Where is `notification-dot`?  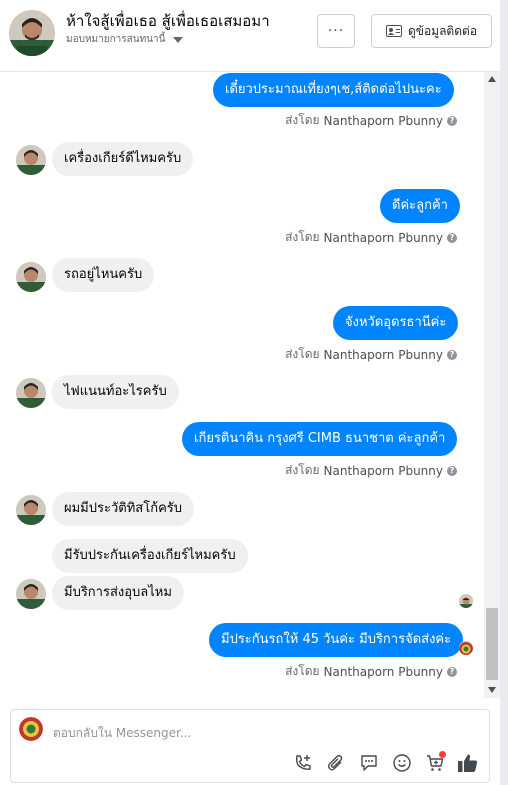
notification-dot is located at coordinates (442, 754).